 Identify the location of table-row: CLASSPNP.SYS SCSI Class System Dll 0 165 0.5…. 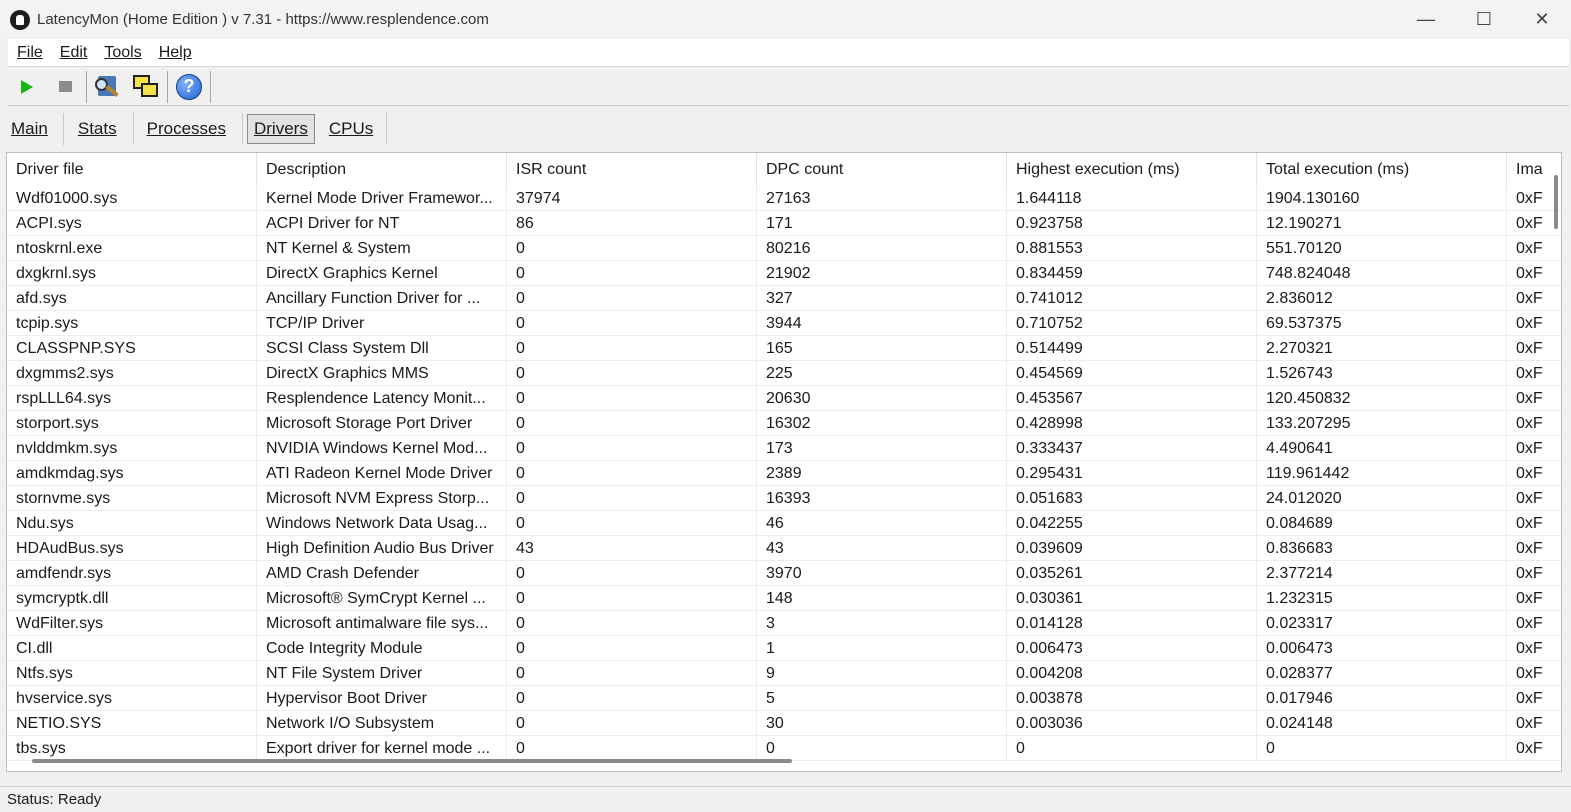
(784, 348).